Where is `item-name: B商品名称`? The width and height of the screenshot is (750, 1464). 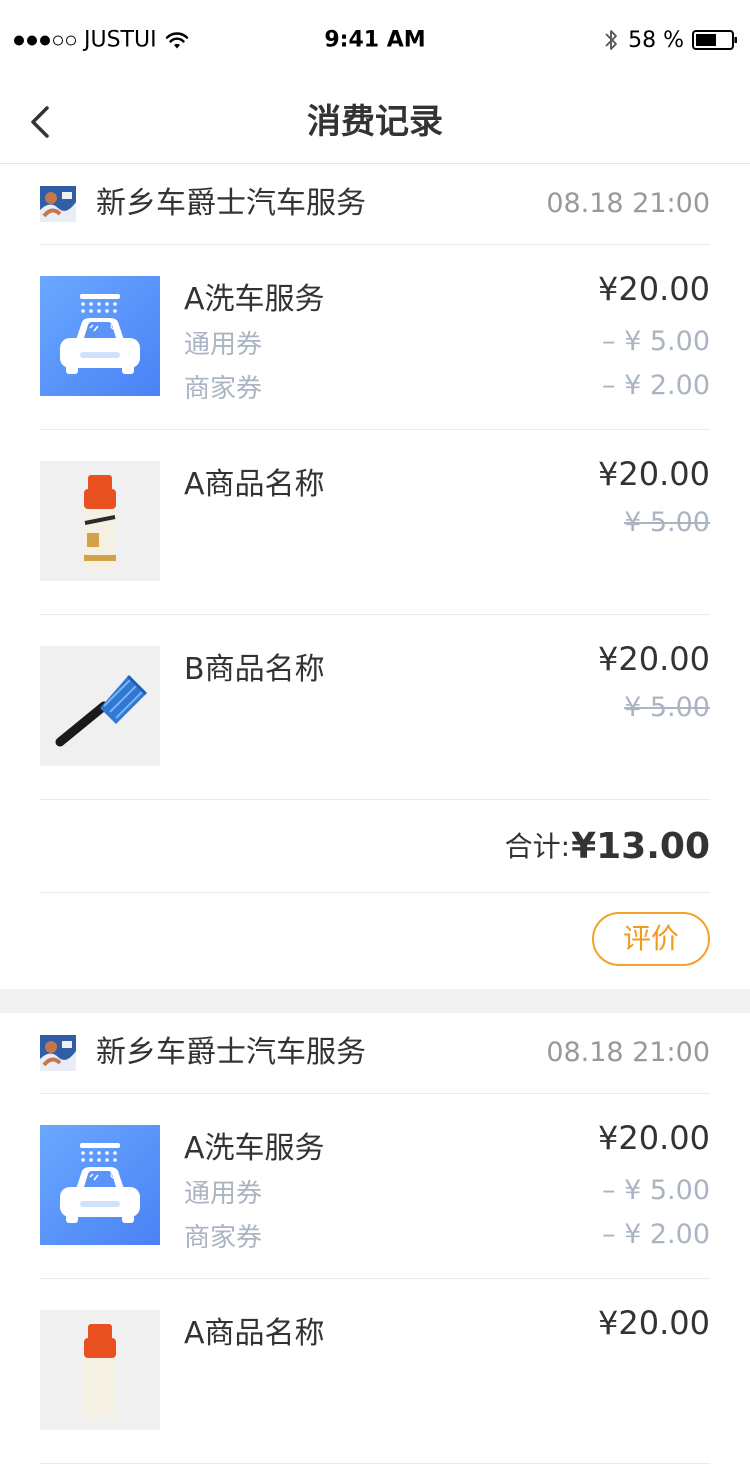 item-name: B商品名称 is located at coordinates (254, 669).